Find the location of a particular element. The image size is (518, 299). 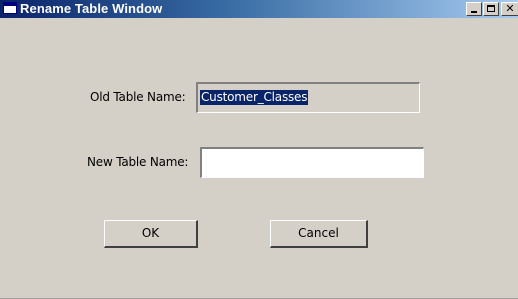

window-icon is located at coordinates (10, 8).